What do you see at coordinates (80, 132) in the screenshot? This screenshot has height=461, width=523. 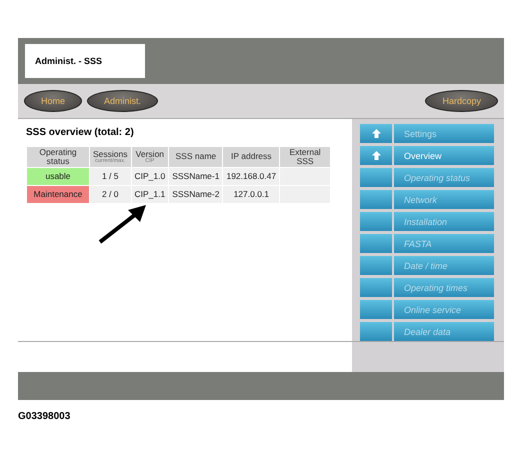 I see `overview-title: SSS overview (total: 2)` at bounding box center [80, 132].